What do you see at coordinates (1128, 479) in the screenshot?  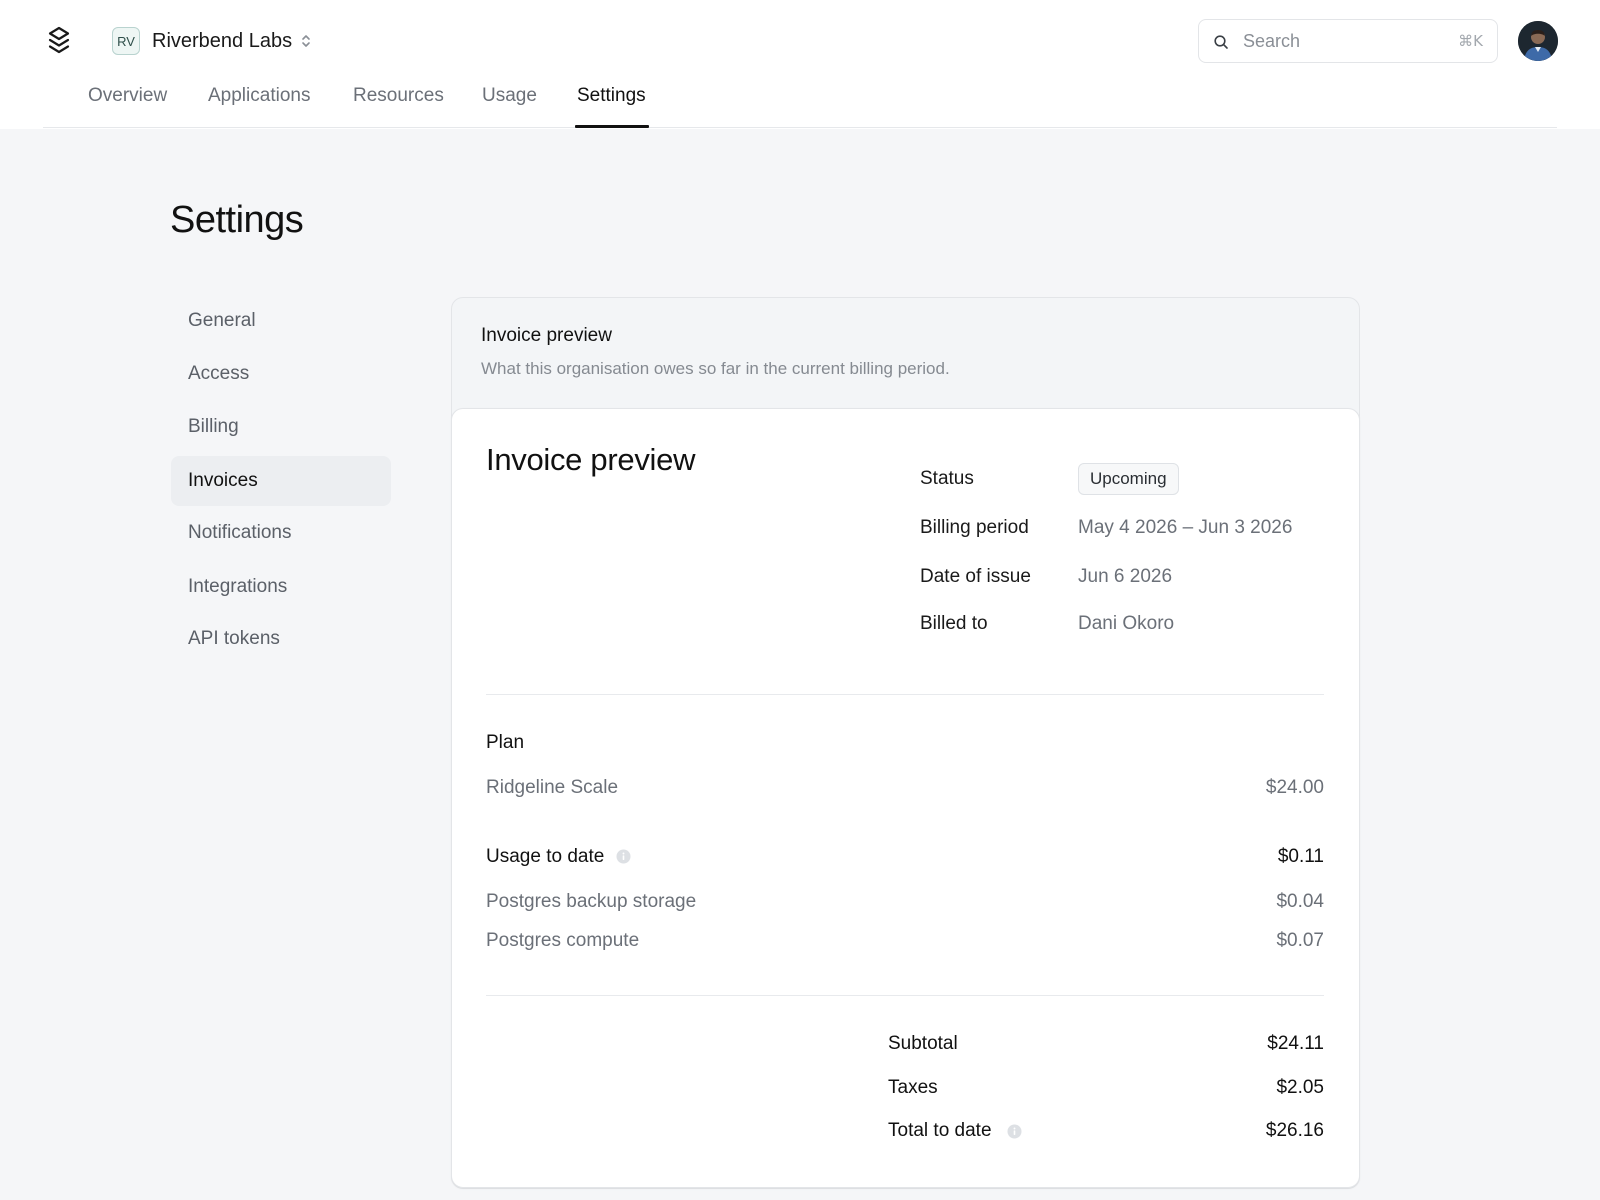 I see `status-badge: Upcoming` at bounding box center [1128, 479].